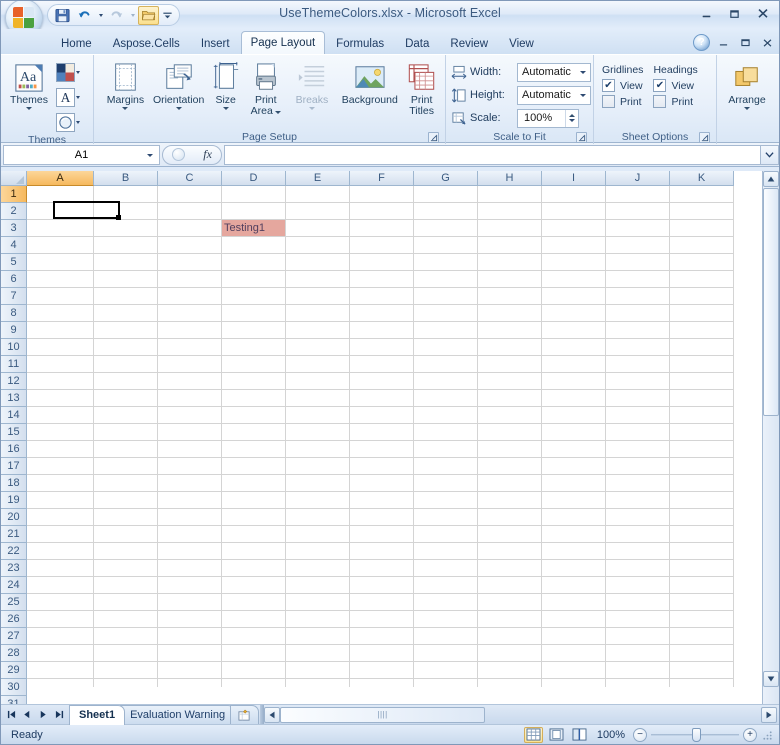  I want to click on cell-D1, so click(254, 194).